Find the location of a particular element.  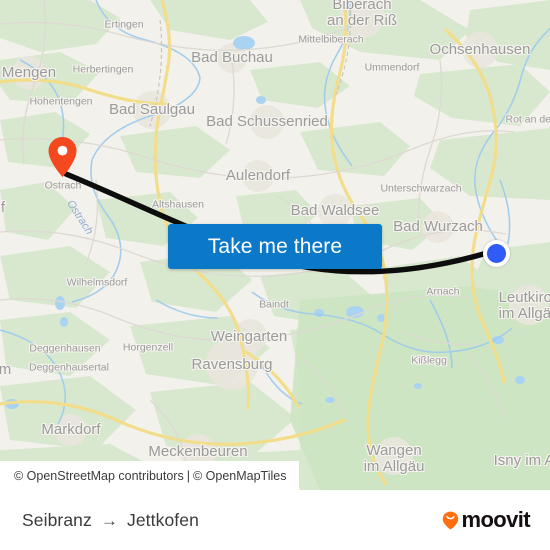

origin-pin-marker is located at coordinates (62, 157).